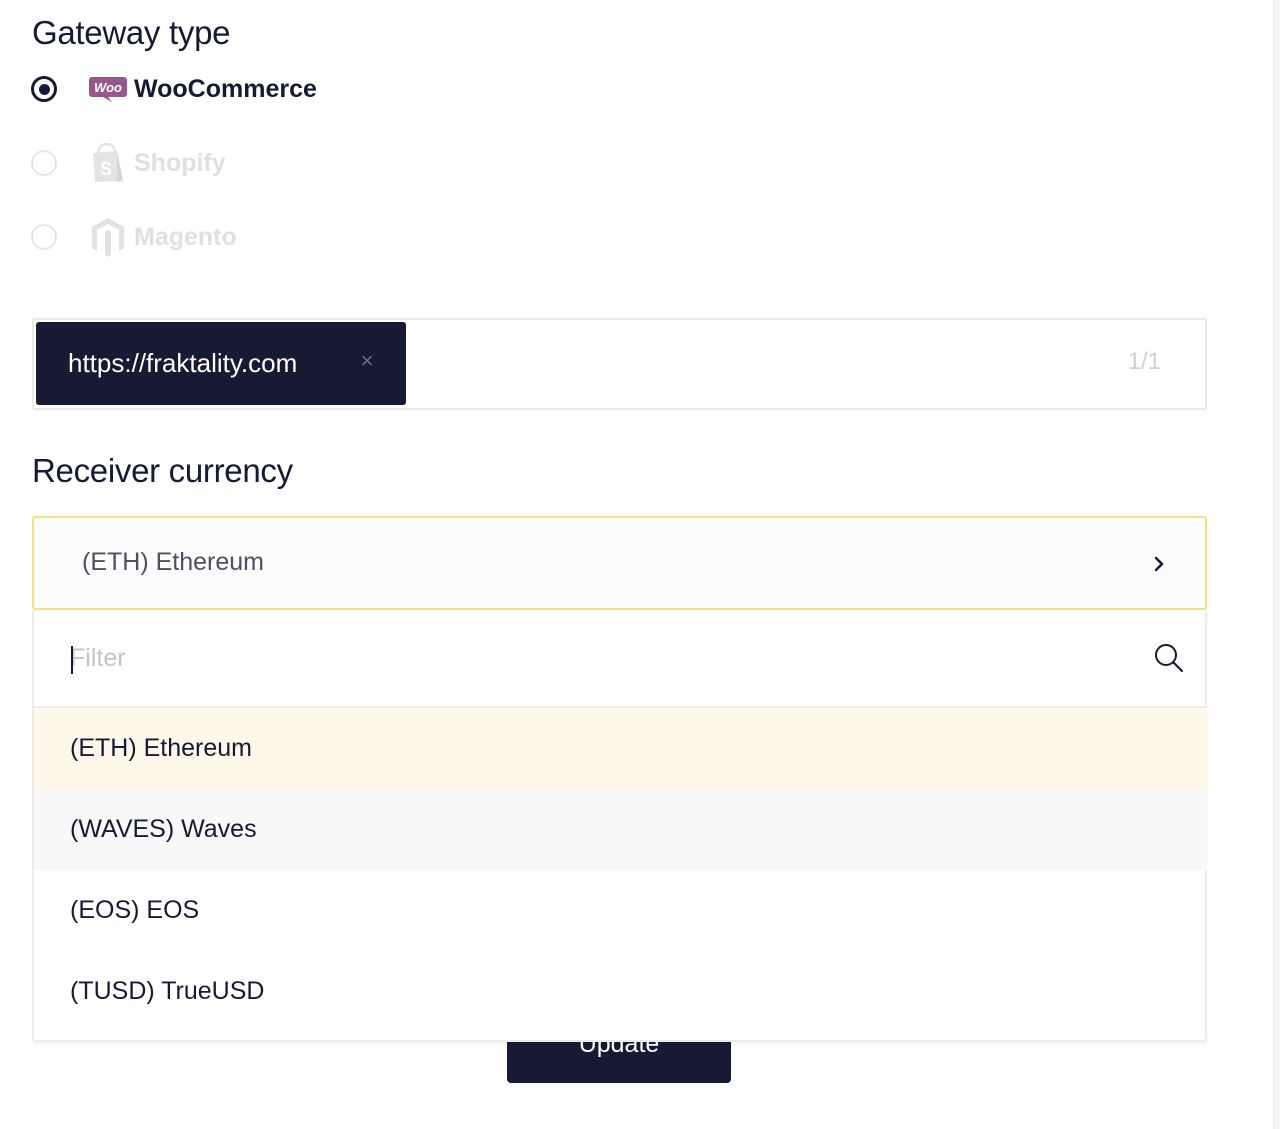 This screenshot has height=1129, width=1280. I want to click on url-tag-text: https://fraktality.com, so click(183, 363).